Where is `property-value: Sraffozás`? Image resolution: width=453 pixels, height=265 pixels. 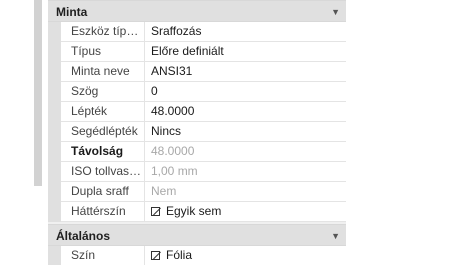
property-value: Sraffozás is located at coordinates (245, 31).